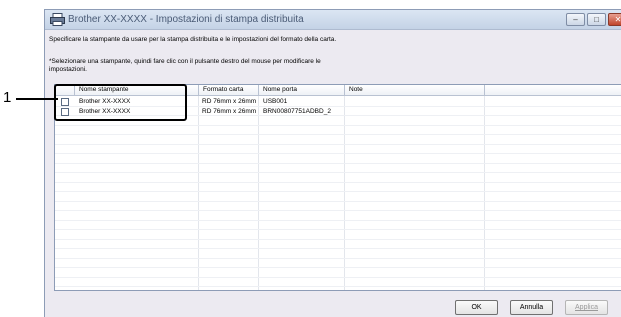  Describe the element at coordinates (7, 97) in the screenshot. I see `callout-number: 1` at that location.